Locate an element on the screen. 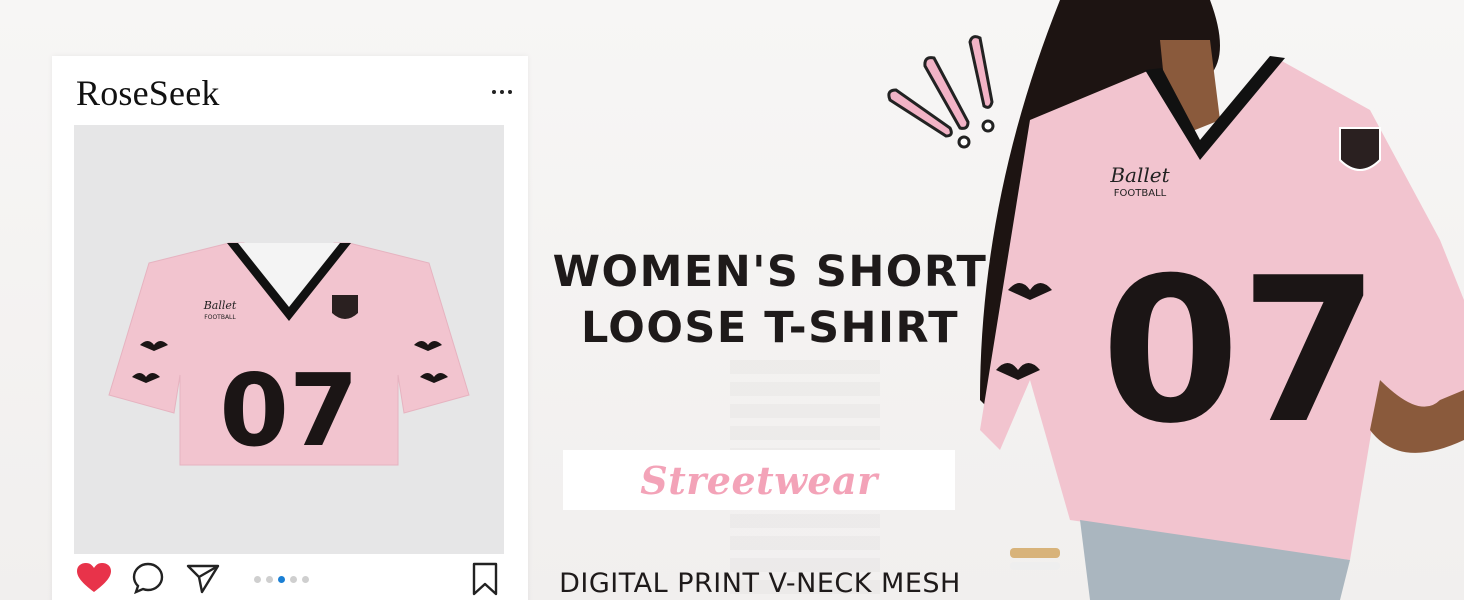 The height and width of the screenshot is (600, 1464). chest-text-ballet: Ballet is located at coordinates (220, 305).